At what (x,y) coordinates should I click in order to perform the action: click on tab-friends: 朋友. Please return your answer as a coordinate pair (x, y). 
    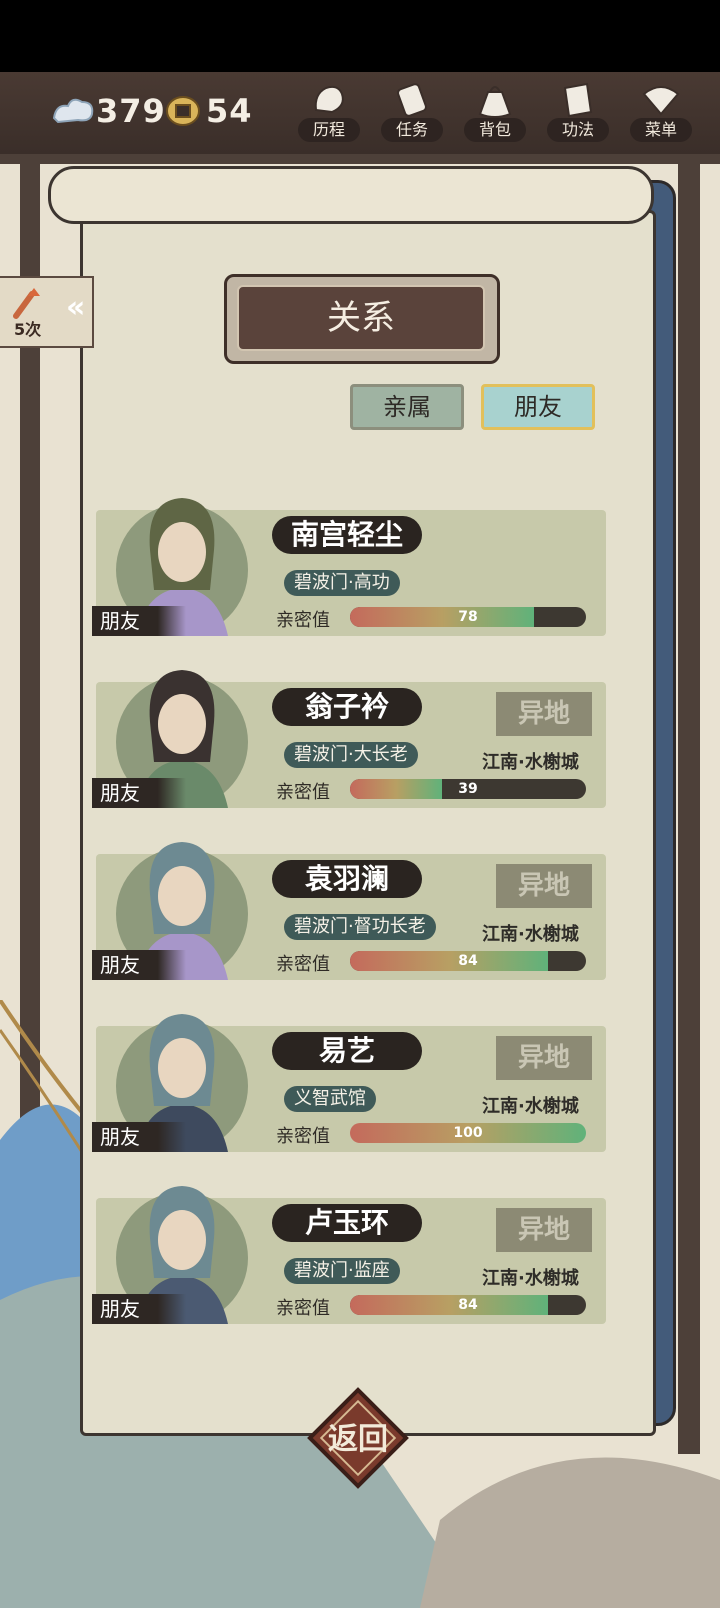
    Looking at the image, I should click on (538, 407).